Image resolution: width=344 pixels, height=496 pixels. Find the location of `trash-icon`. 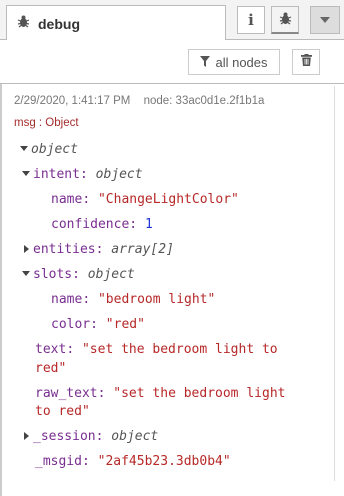

trash-icon is located at coordinates (306, 62).